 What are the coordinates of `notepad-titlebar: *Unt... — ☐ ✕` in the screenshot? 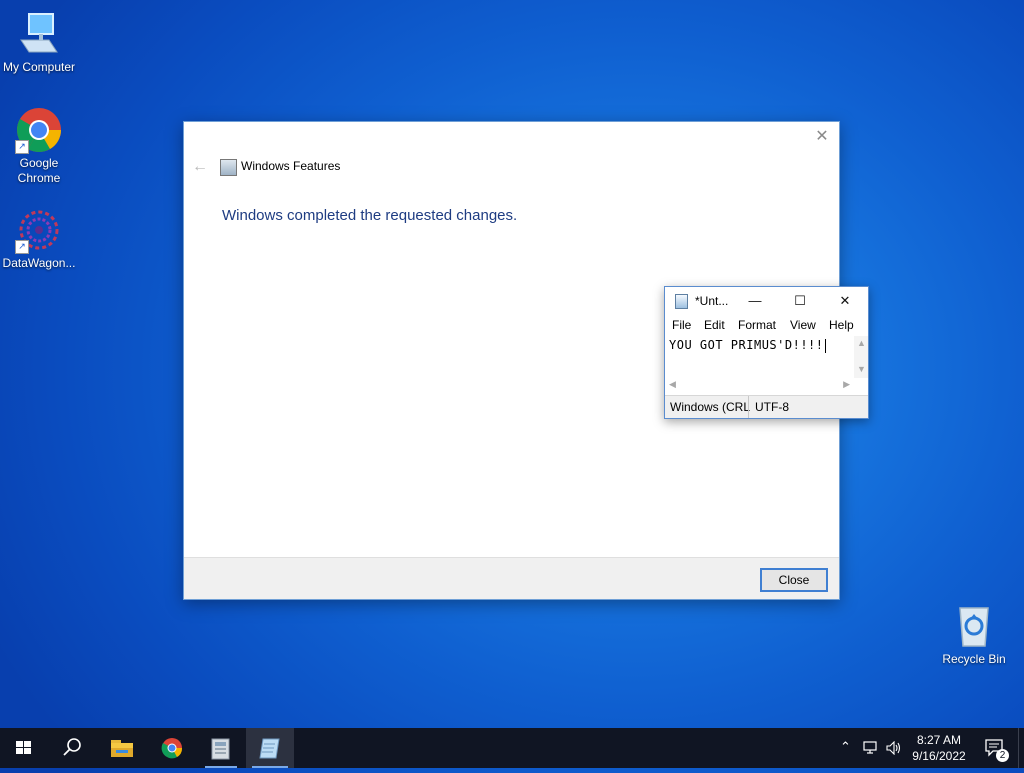 It's located at (766, 301).